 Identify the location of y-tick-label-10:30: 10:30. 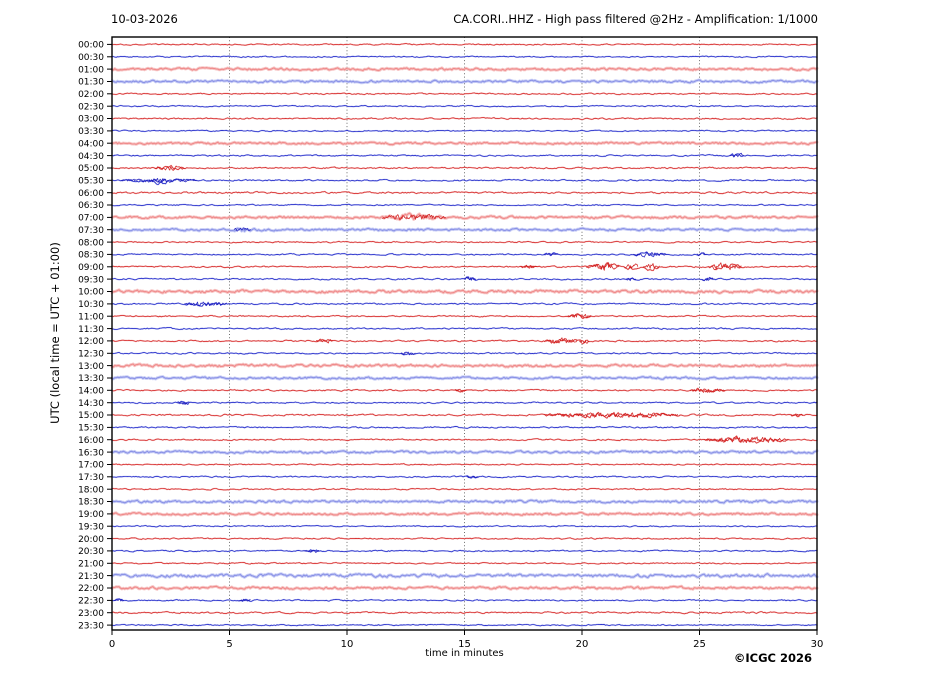
(91, 305).